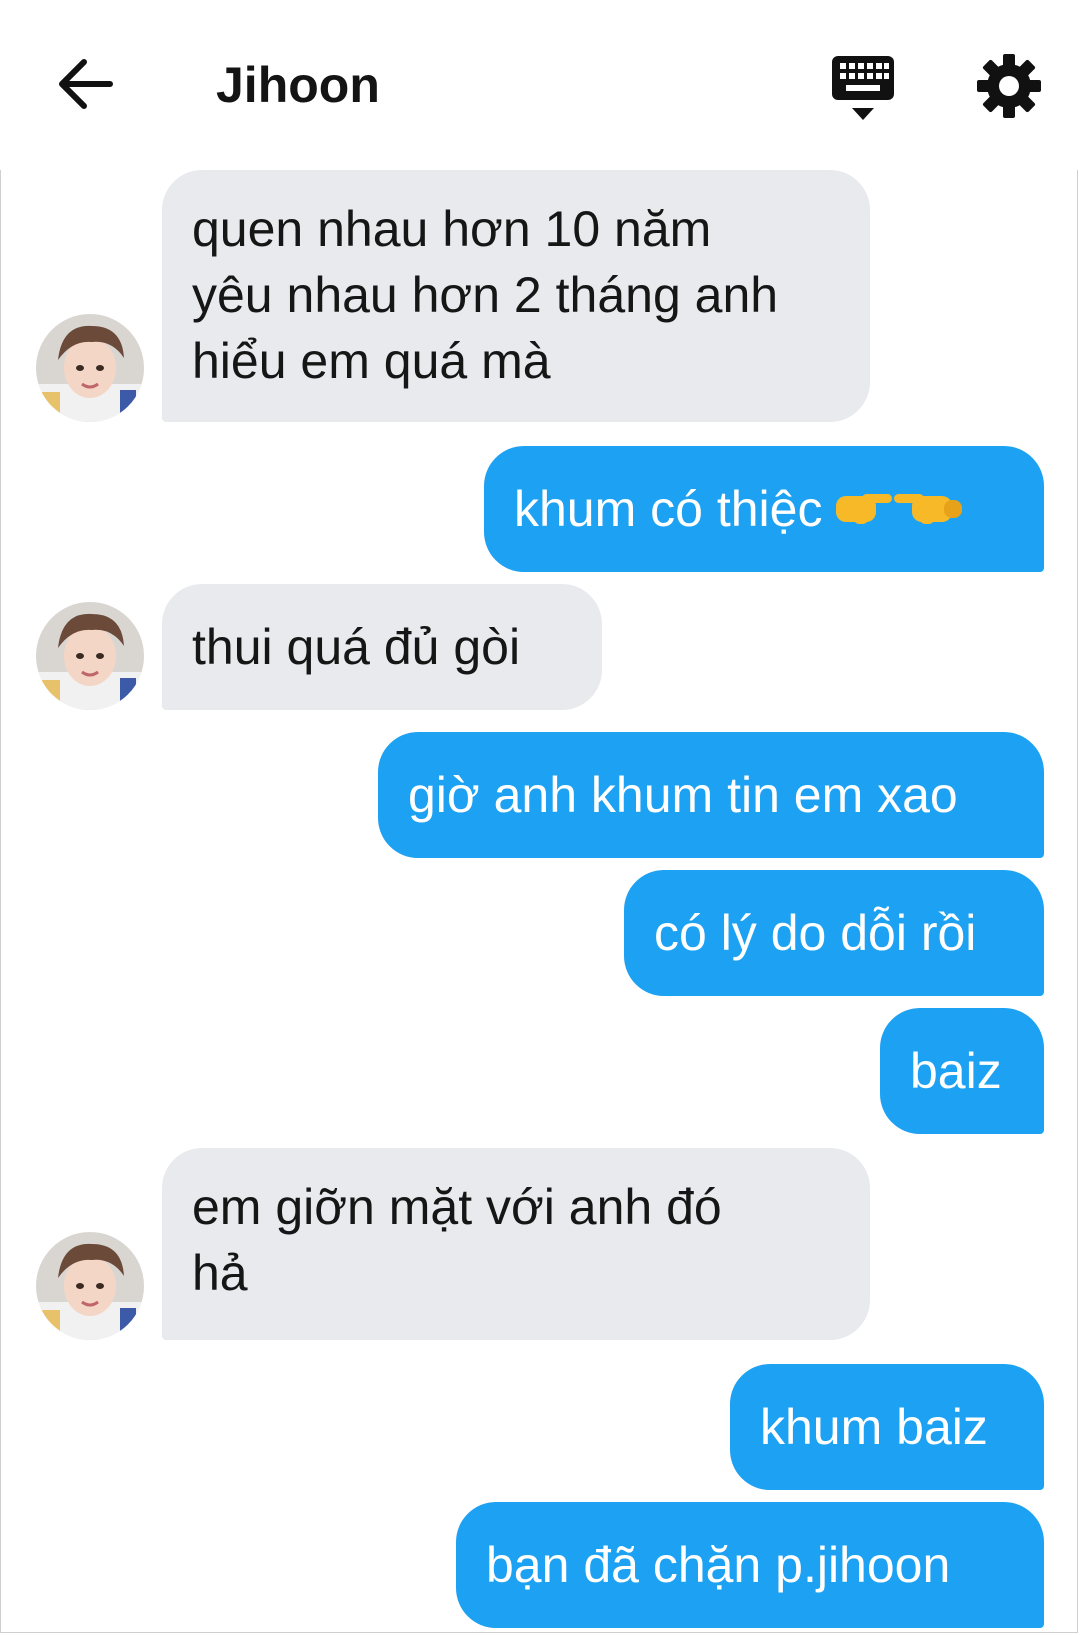 The height and width of the screenshot is (1635, 1080). I want to click on message-sent: giờ anh khum tin em xao, so click(711, 795).